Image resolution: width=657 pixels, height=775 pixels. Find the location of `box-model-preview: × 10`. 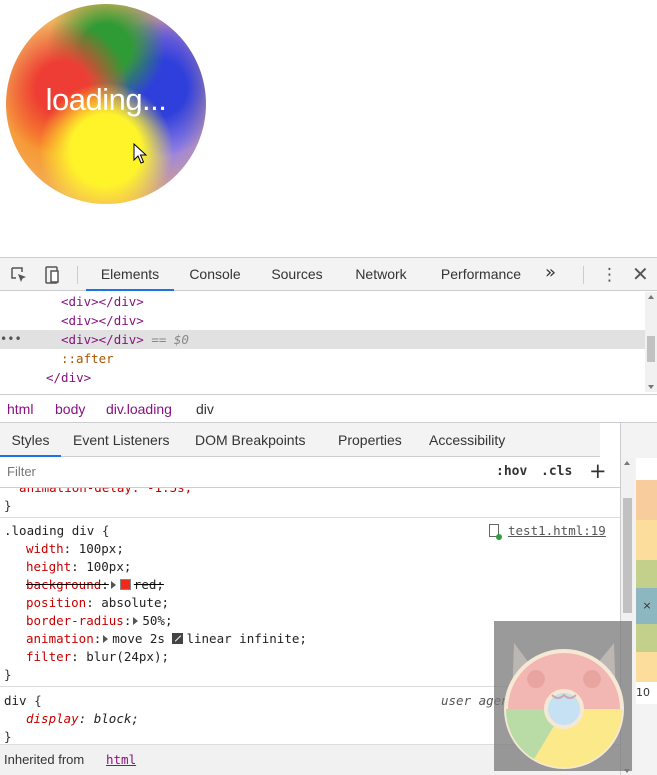

box-model-preview: × 10 is located at coordinates (646, 616).